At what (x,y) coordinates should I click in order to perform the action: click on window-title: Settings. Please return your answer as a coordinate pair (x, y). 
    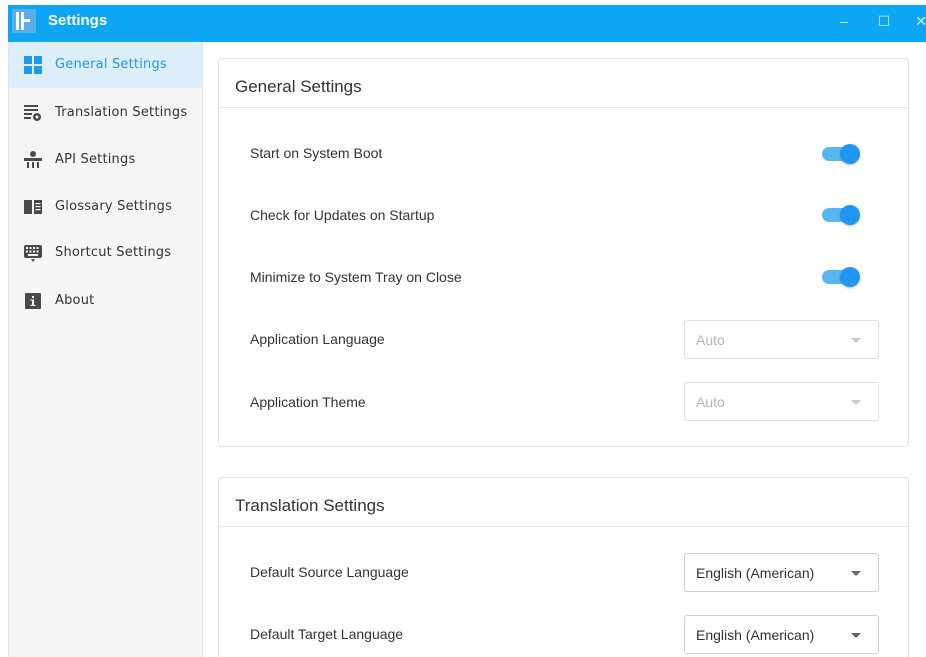
    Looking at the image, I should click on (78, 20).